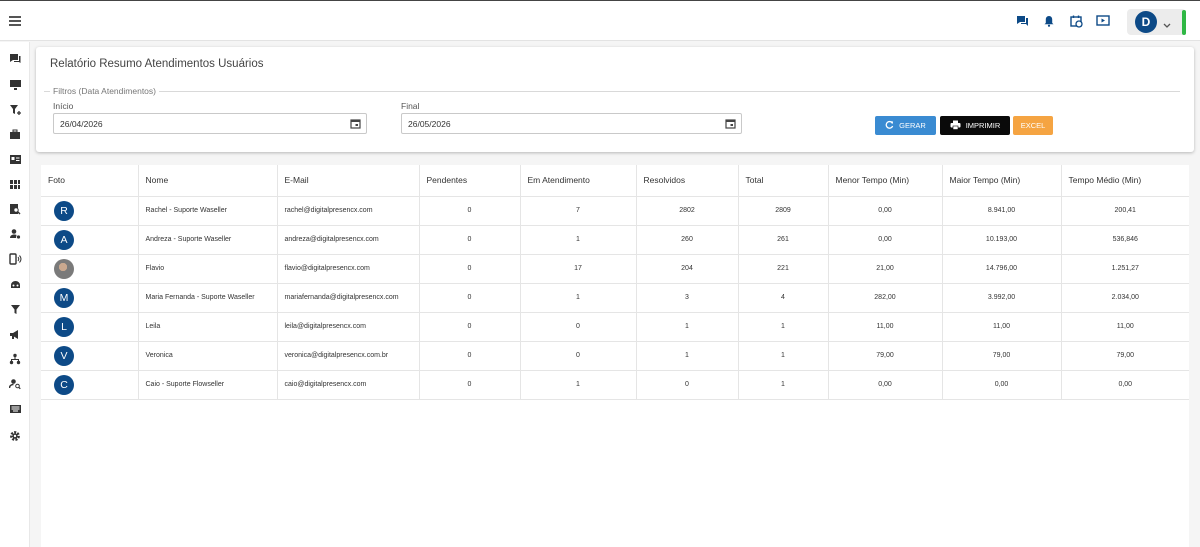  What do you see at coordinates (1076, 21) in the screenshot?
I see `calendar-clock-icon` at bounding box center [1076, 21].